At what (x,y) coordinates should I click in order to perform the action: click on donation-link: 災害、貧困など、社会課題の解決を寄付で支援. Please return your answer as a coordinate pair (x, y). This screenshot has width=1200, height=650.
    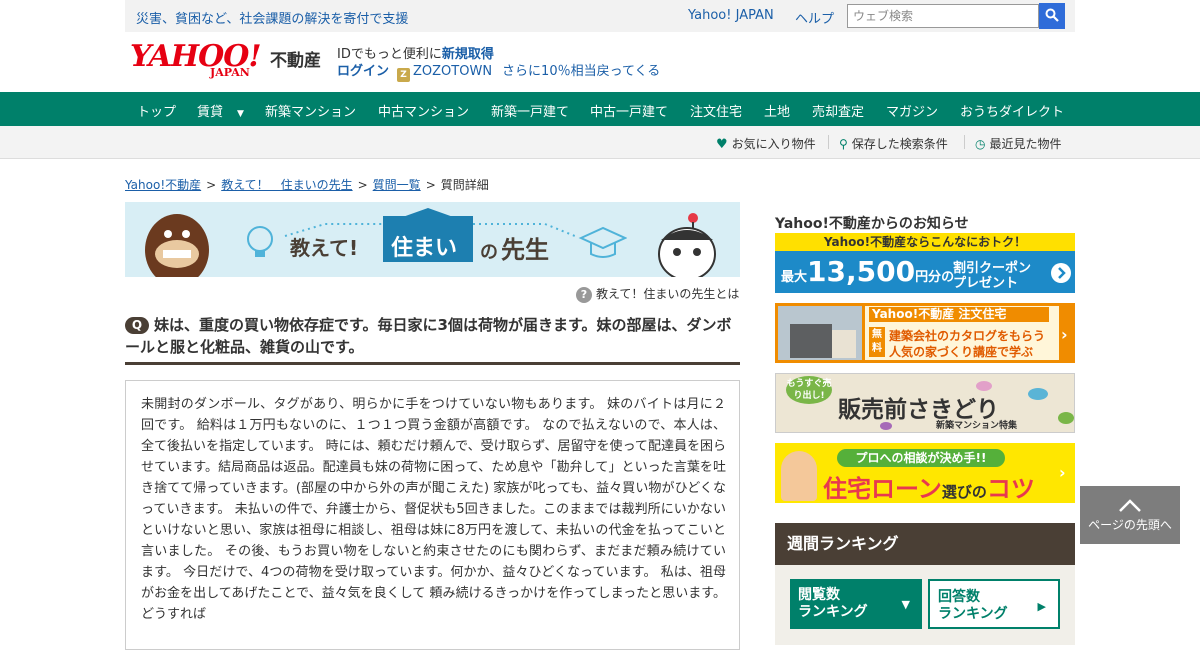
    Looking at the image, I should click on (272, 17).